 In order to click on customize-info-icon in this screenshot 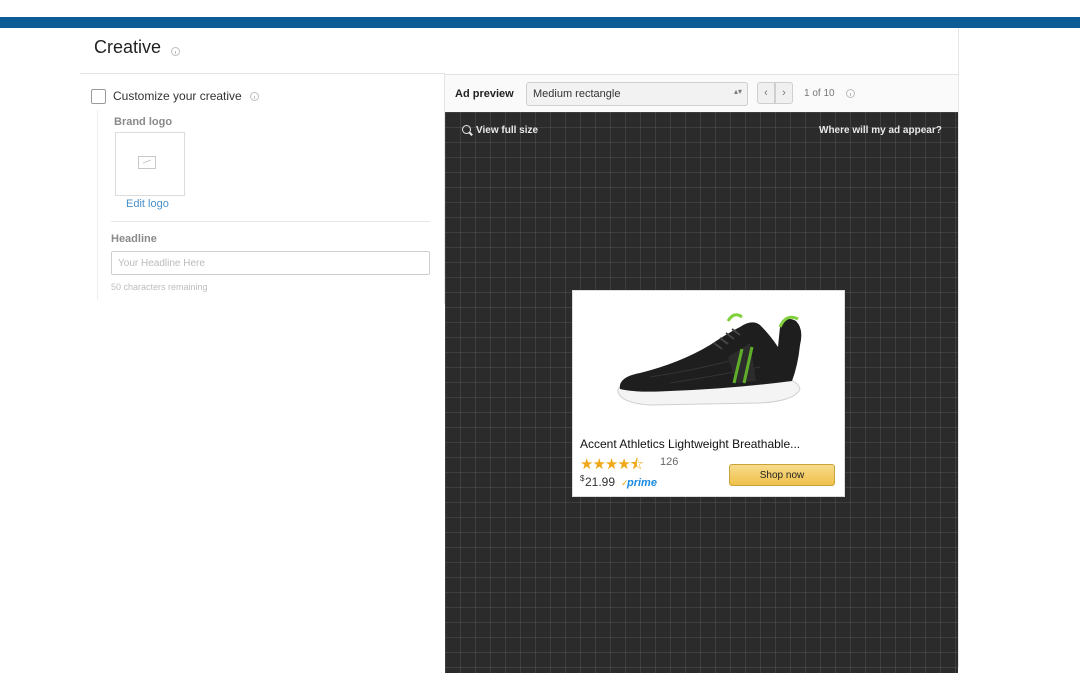, I will do `click(254, 96)`.